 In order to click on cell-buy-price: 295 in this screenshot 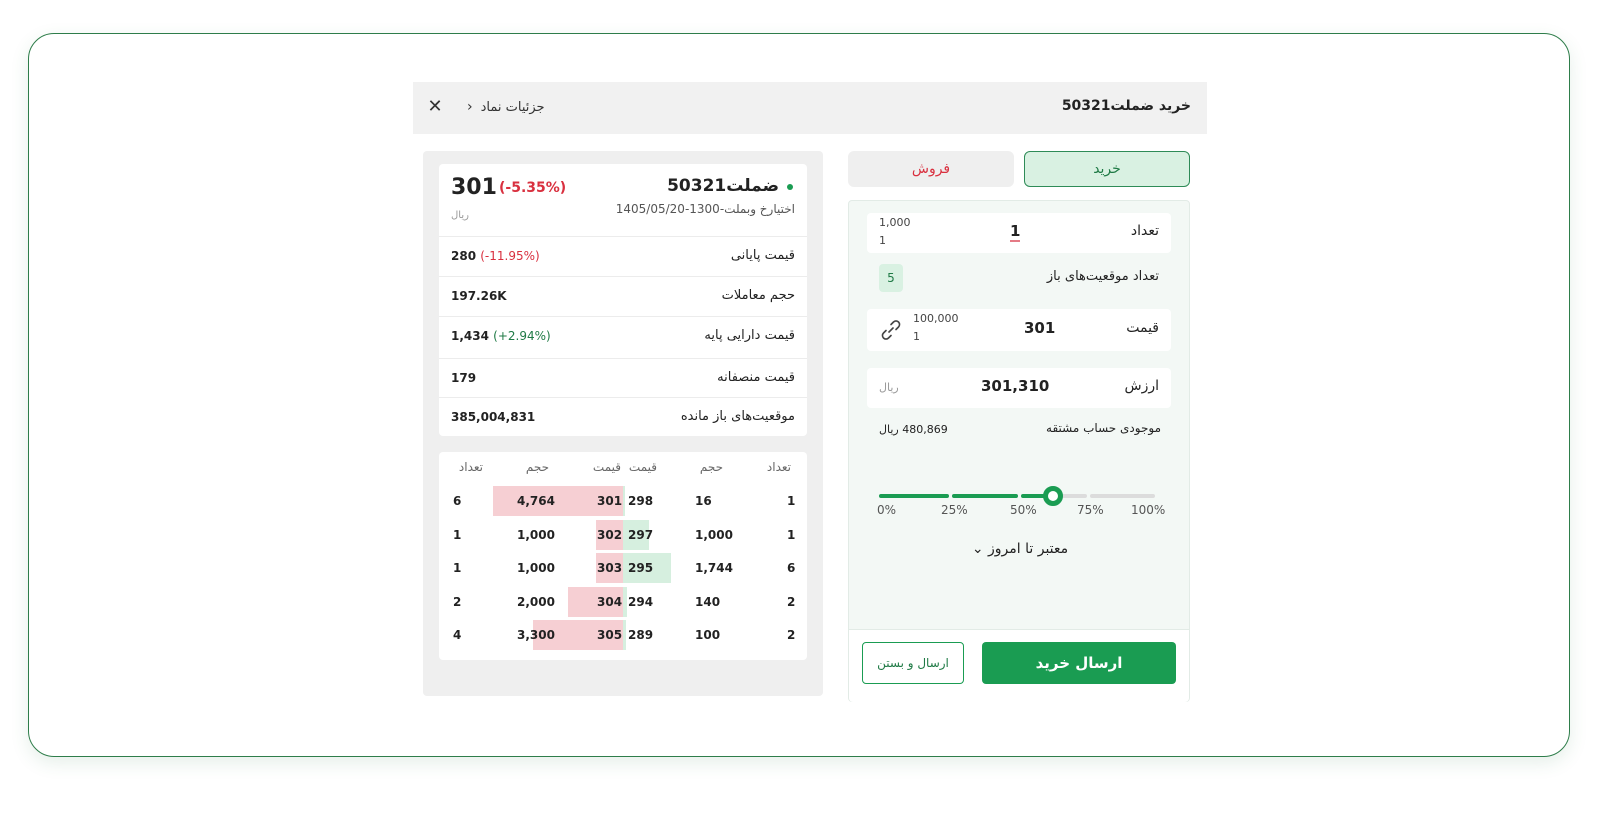, I will do `click(641, 568)`.